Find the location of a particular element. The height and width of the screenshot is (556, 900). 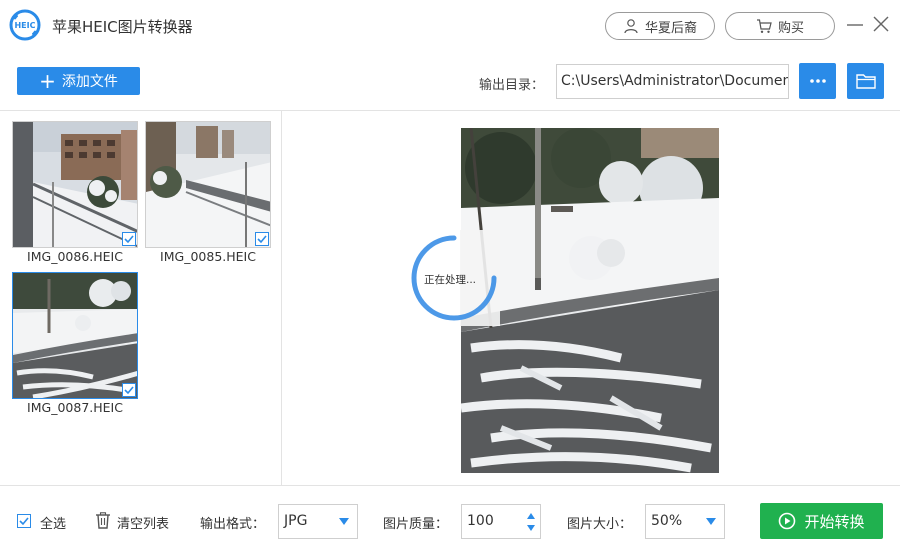

account-label: 华夏后裔 is located at coordinates (670, 28).